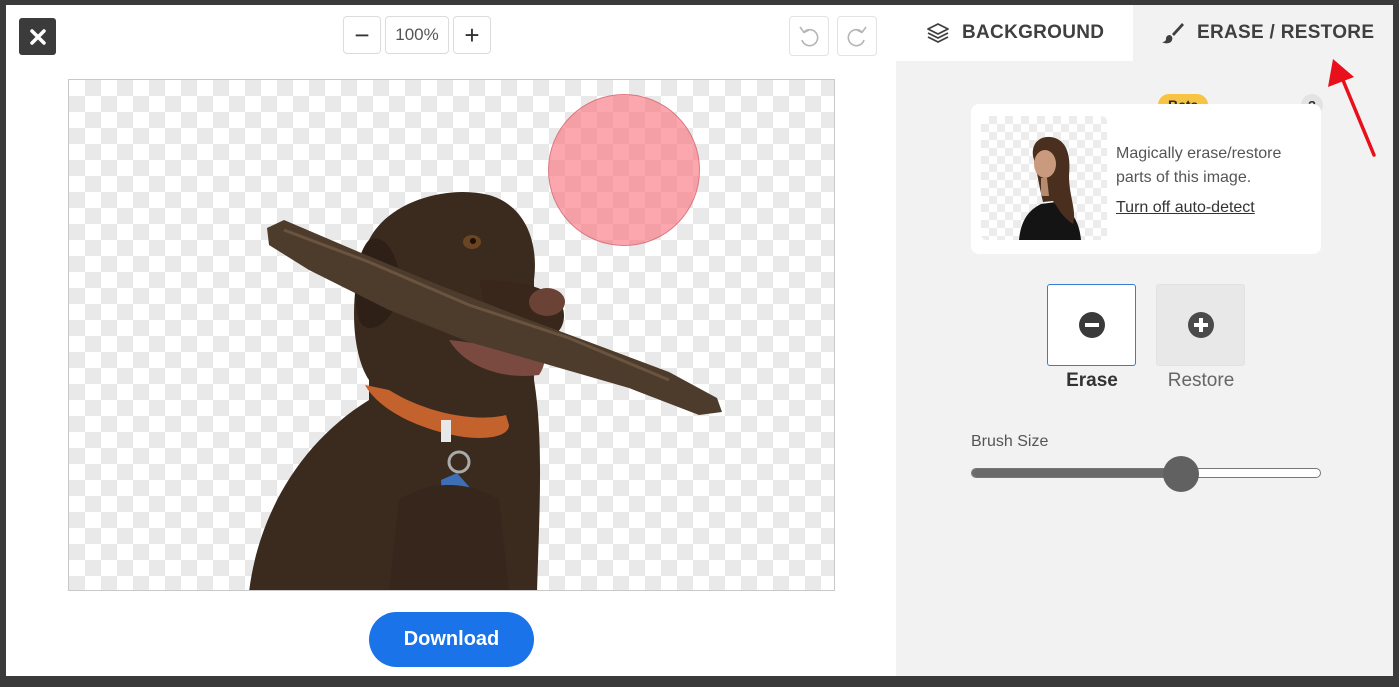  Describe the element at coordinates (1352, 108) in the screenshot. I see `annotation-arrow-icon` at that location.